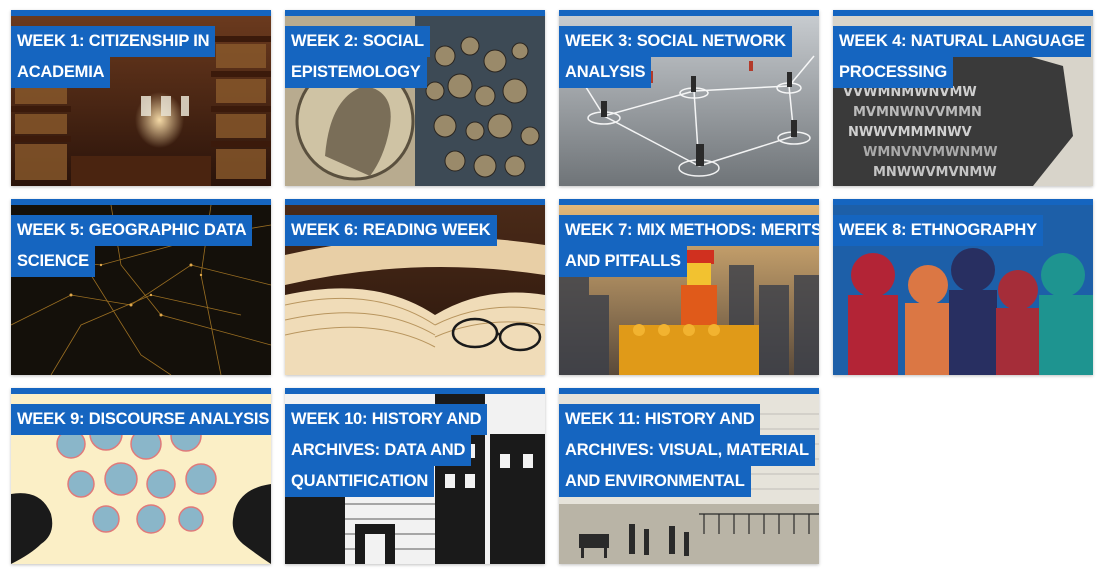 The width and height of the screenshot is (1110, 575). What do you see at coordinates (689, 287) in the screenshot?
I see `week-tile-7: WEEK 7: MIX METHODS: MERITS AND PITFALLS` at bounding box center [689, 287].